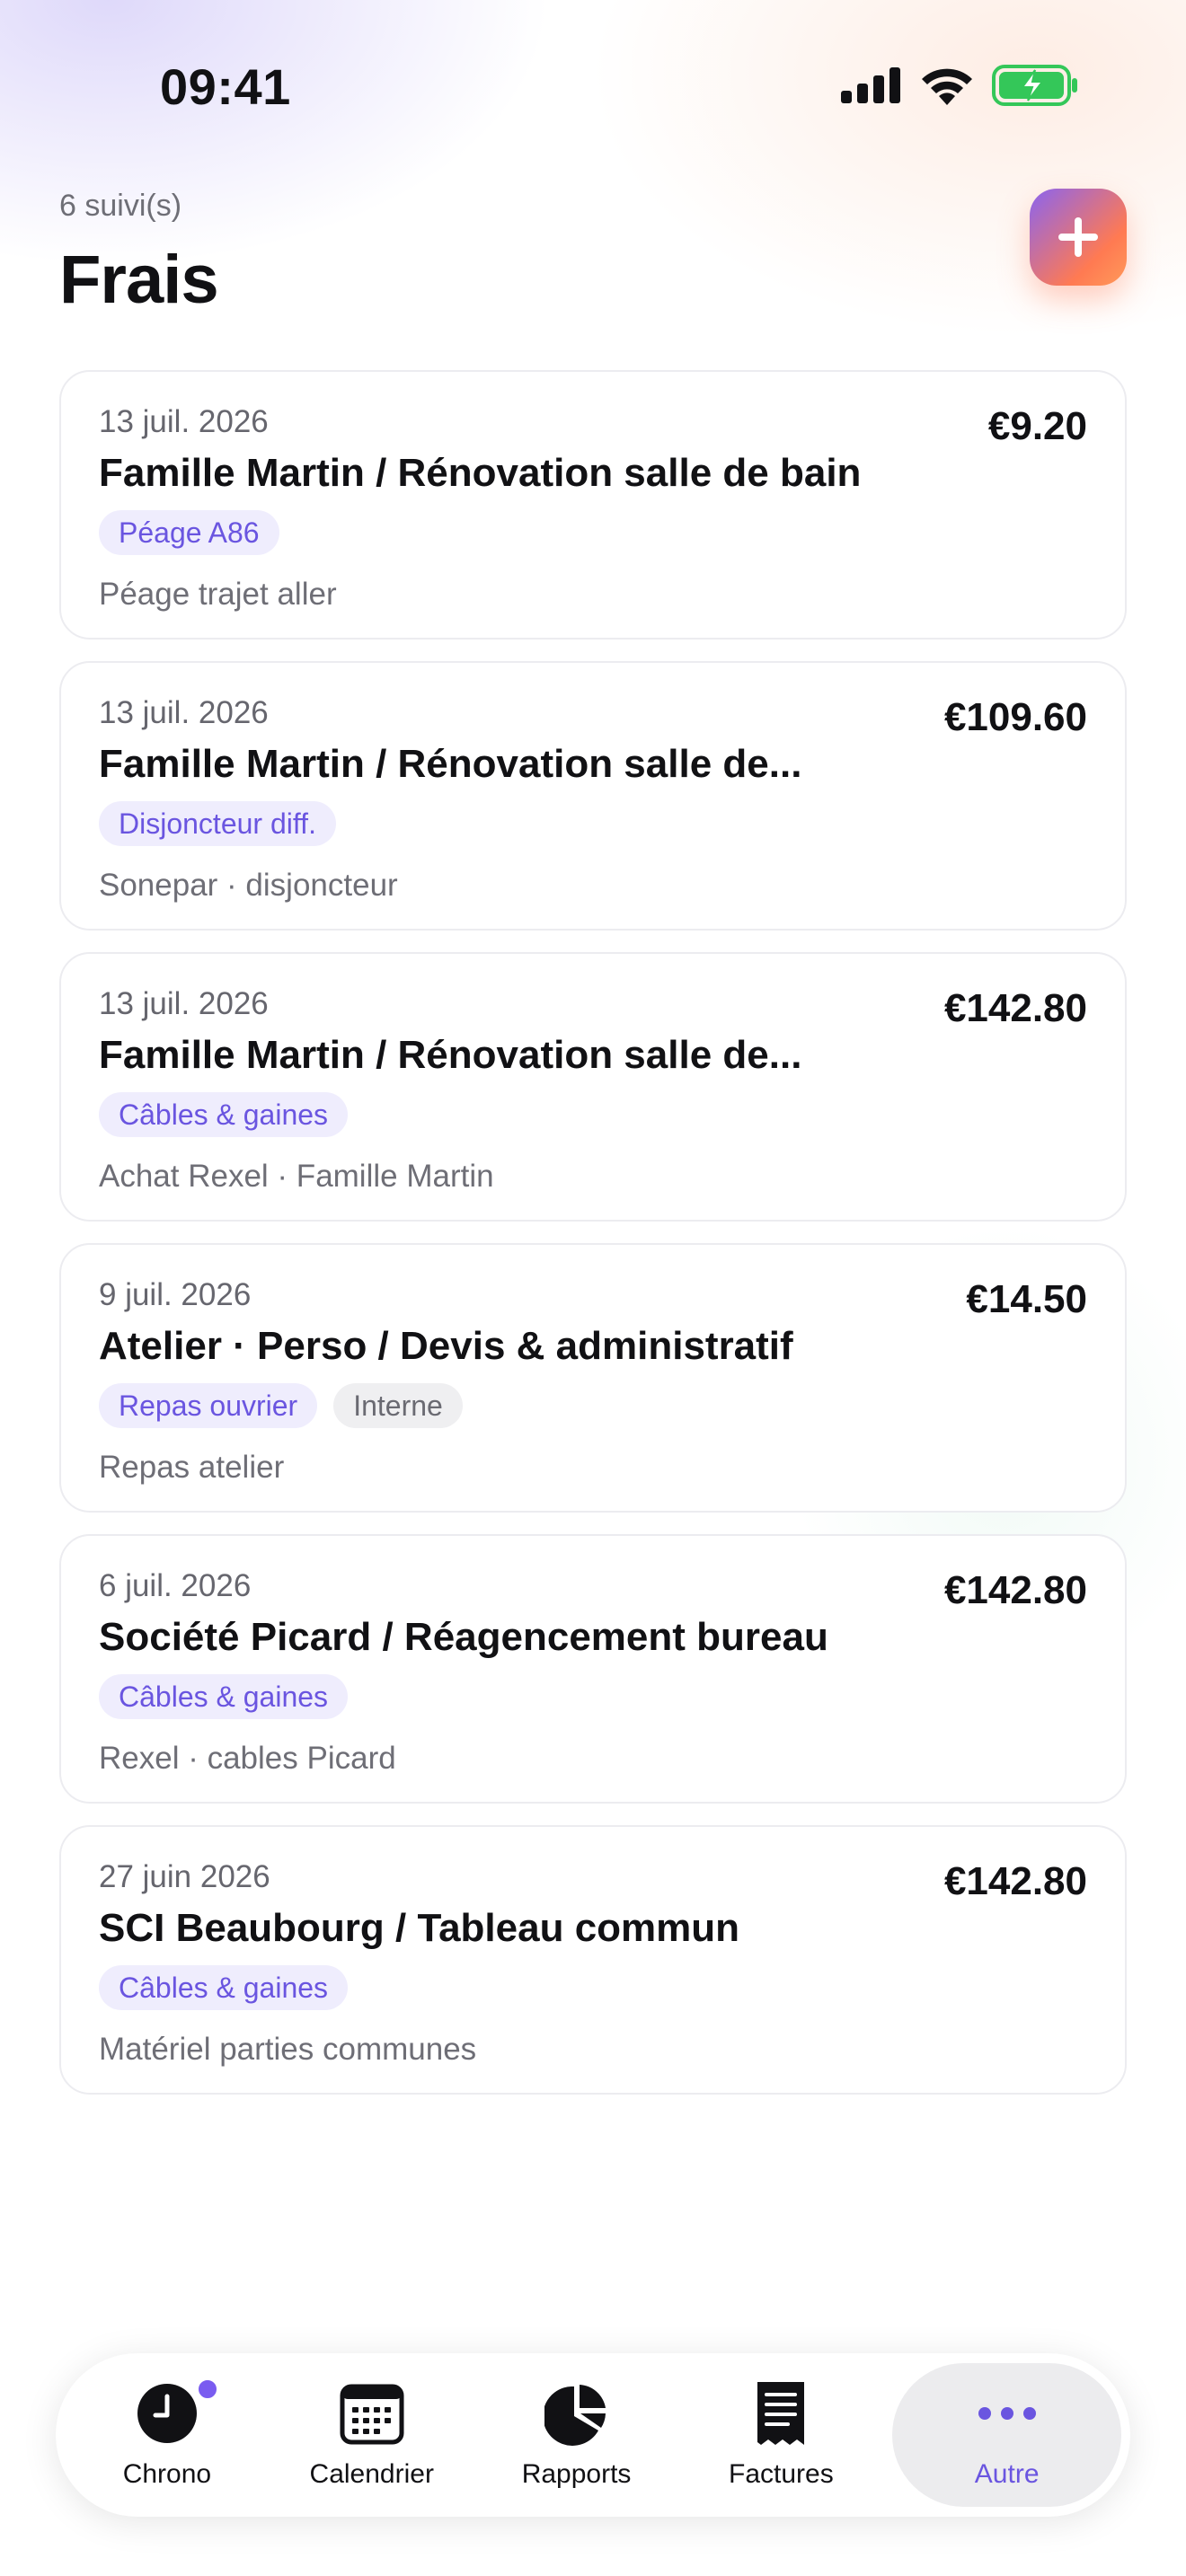  What do you see at coordinates (398, 1405) in the screenshot?
I see `internal-tag: Interne` at bounding box center [398, 1405].